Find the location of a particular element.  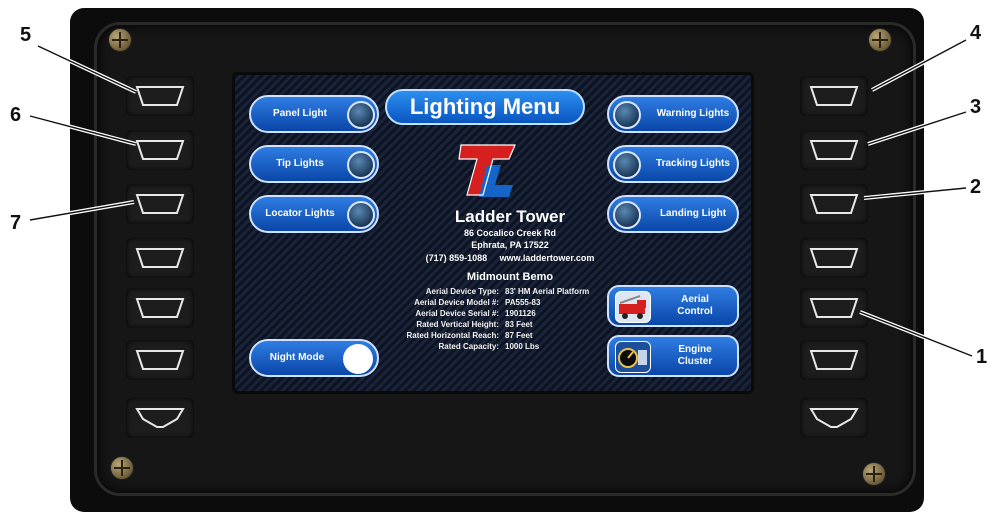

spec-key: Rated Capacity: is located at coordinates (468, 346).